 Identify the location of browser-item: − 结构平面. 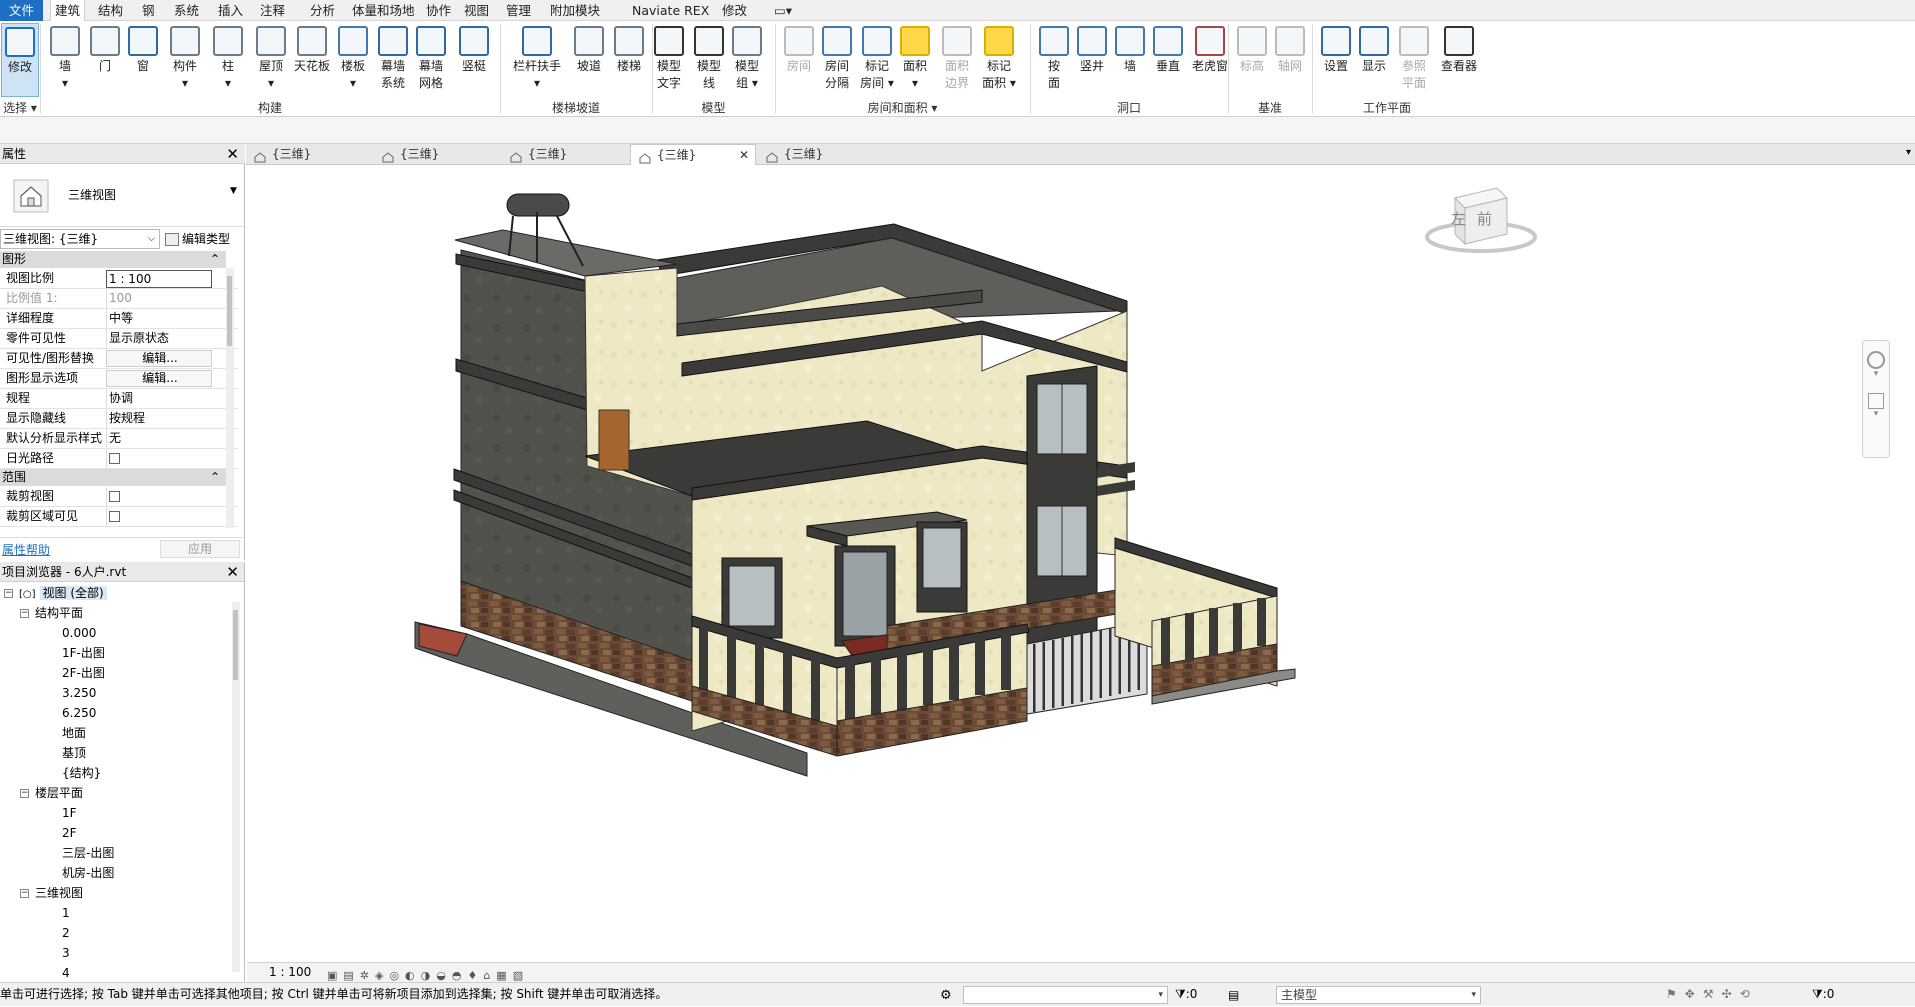
(51, 613).